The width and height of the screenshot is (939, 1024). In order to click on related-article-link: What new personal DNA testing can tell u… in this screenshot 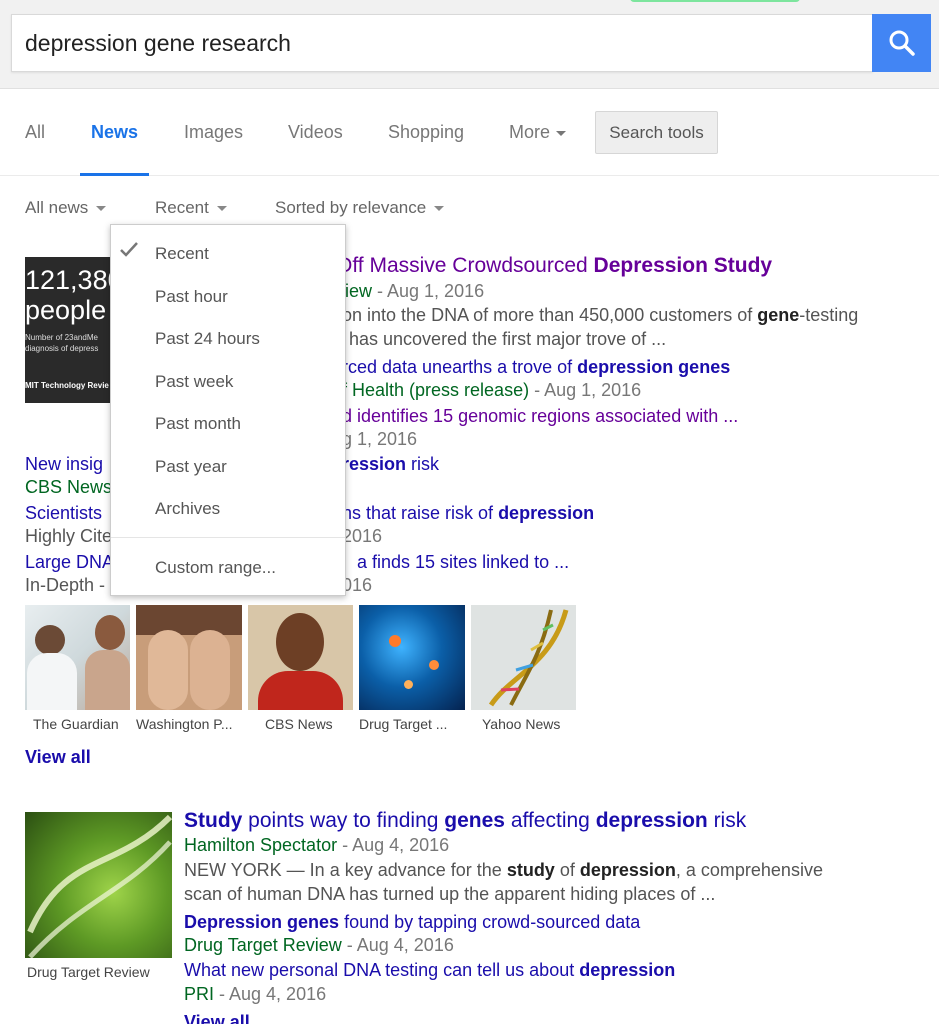, I will do `click(429, 970)`.